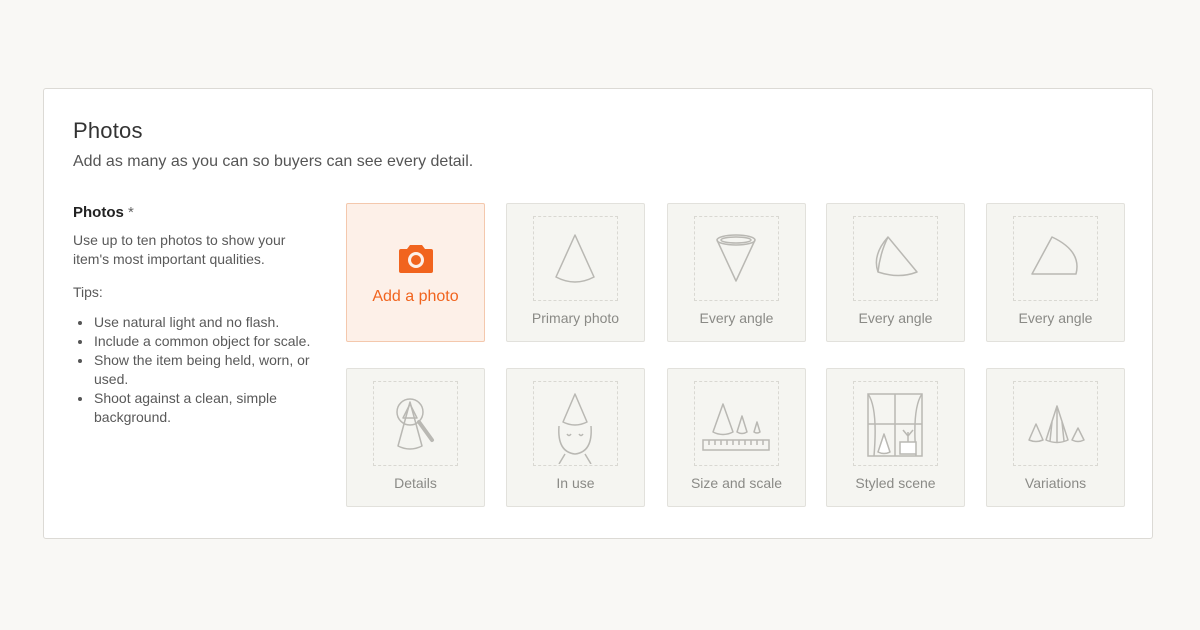 Image resolution: width=1200 pixels, height=630 pixels. What do you see at coordinates (193, 341) in the screenshot?
I see `tip-item: Include a common object for scale.` at bounding box center [193, 341].